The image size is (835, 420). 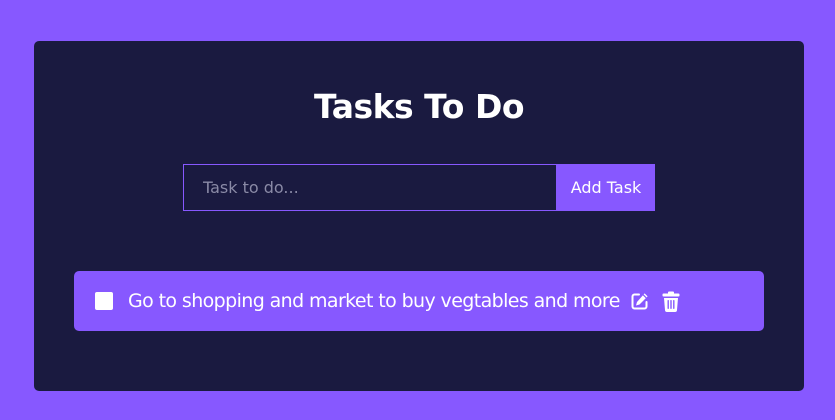 I want to click on task-checkbox, so click(x=104, y=301).